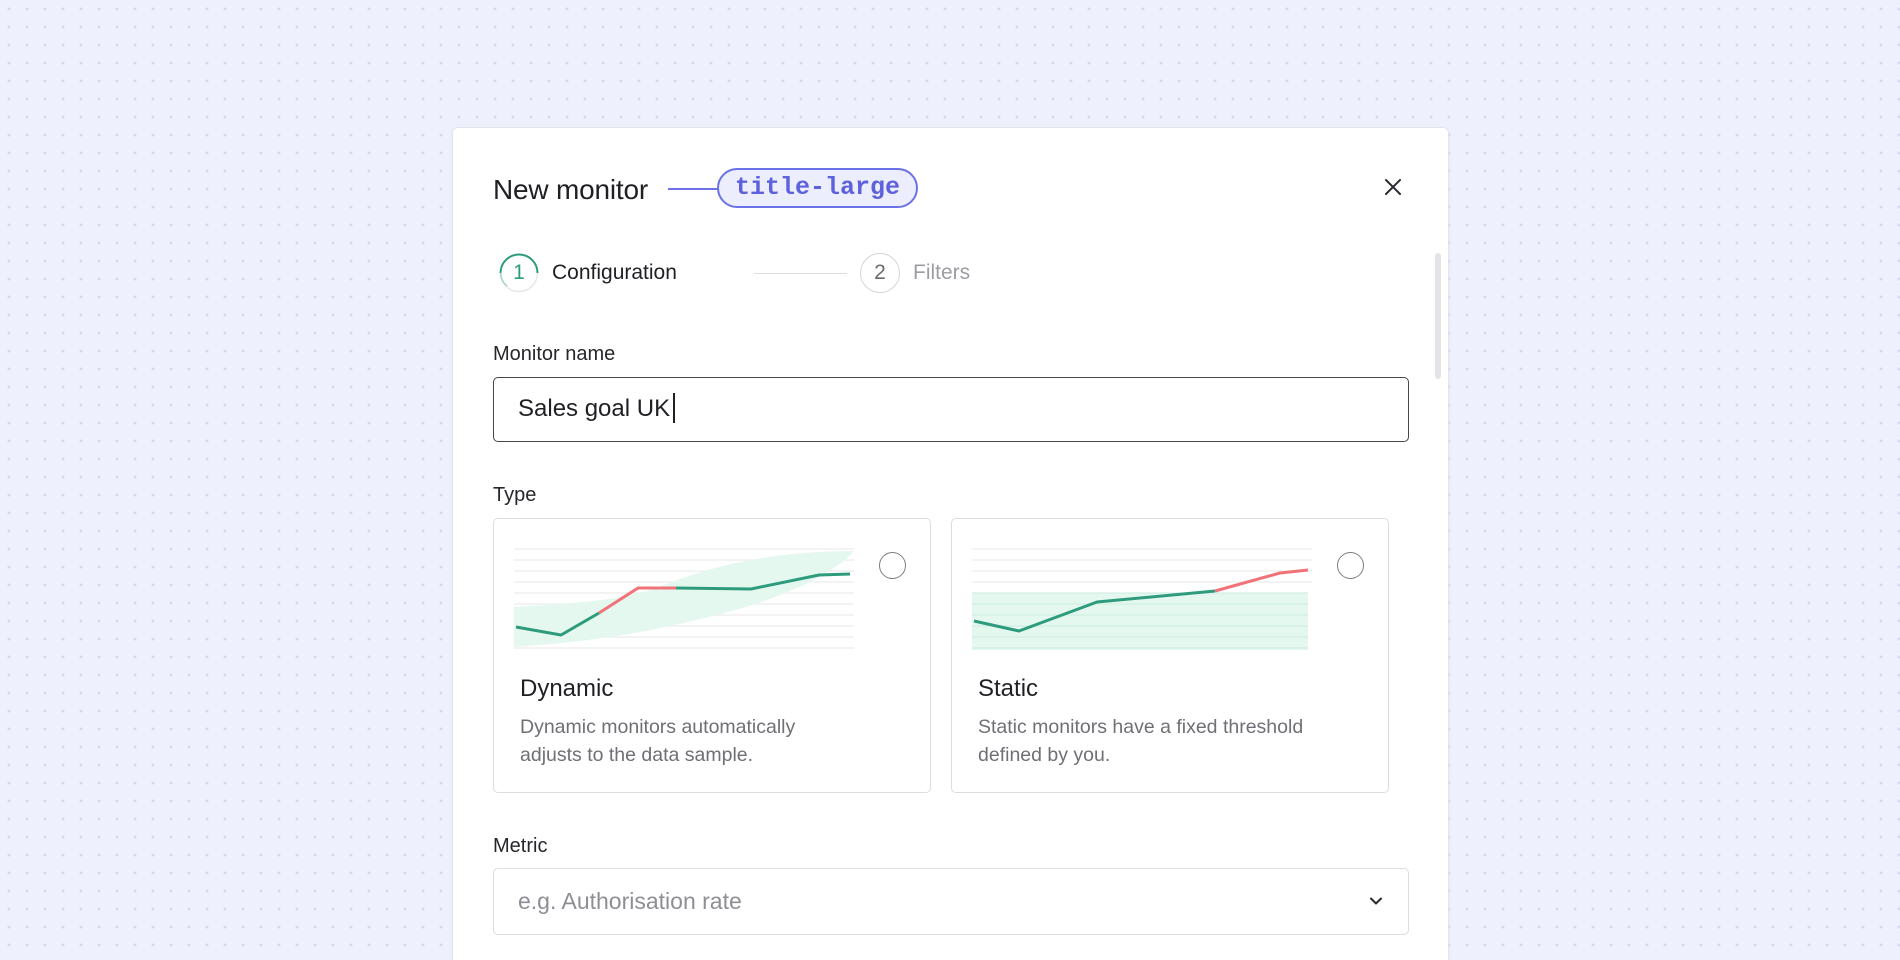 The height and width of the screenshot is (960, 1900). I want to click on metric-placeholder: e.g. Authorisation rate, so click(630, 901).